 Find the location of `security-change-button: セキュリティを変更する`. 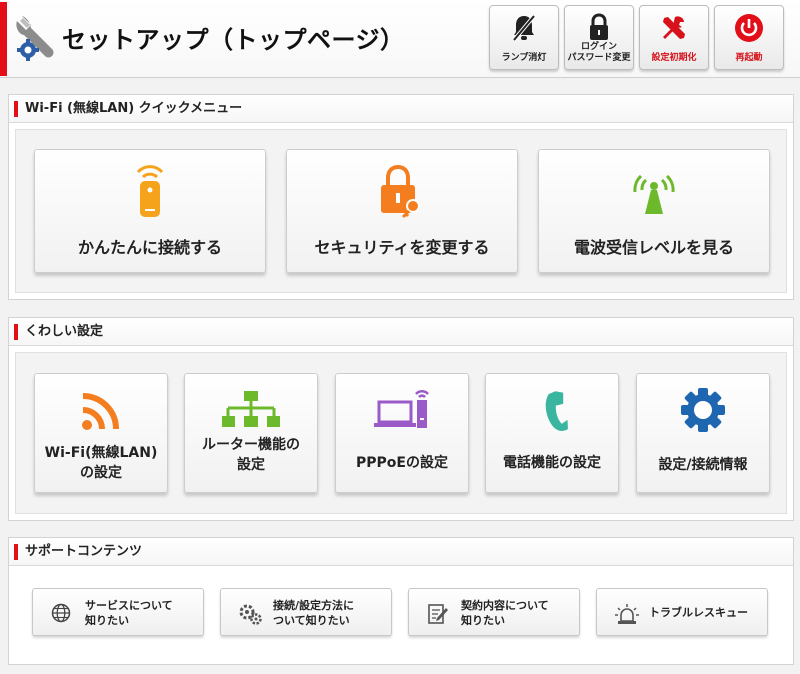

security-change-button: セキュリティを変更する is located at coordinates (402, 211).